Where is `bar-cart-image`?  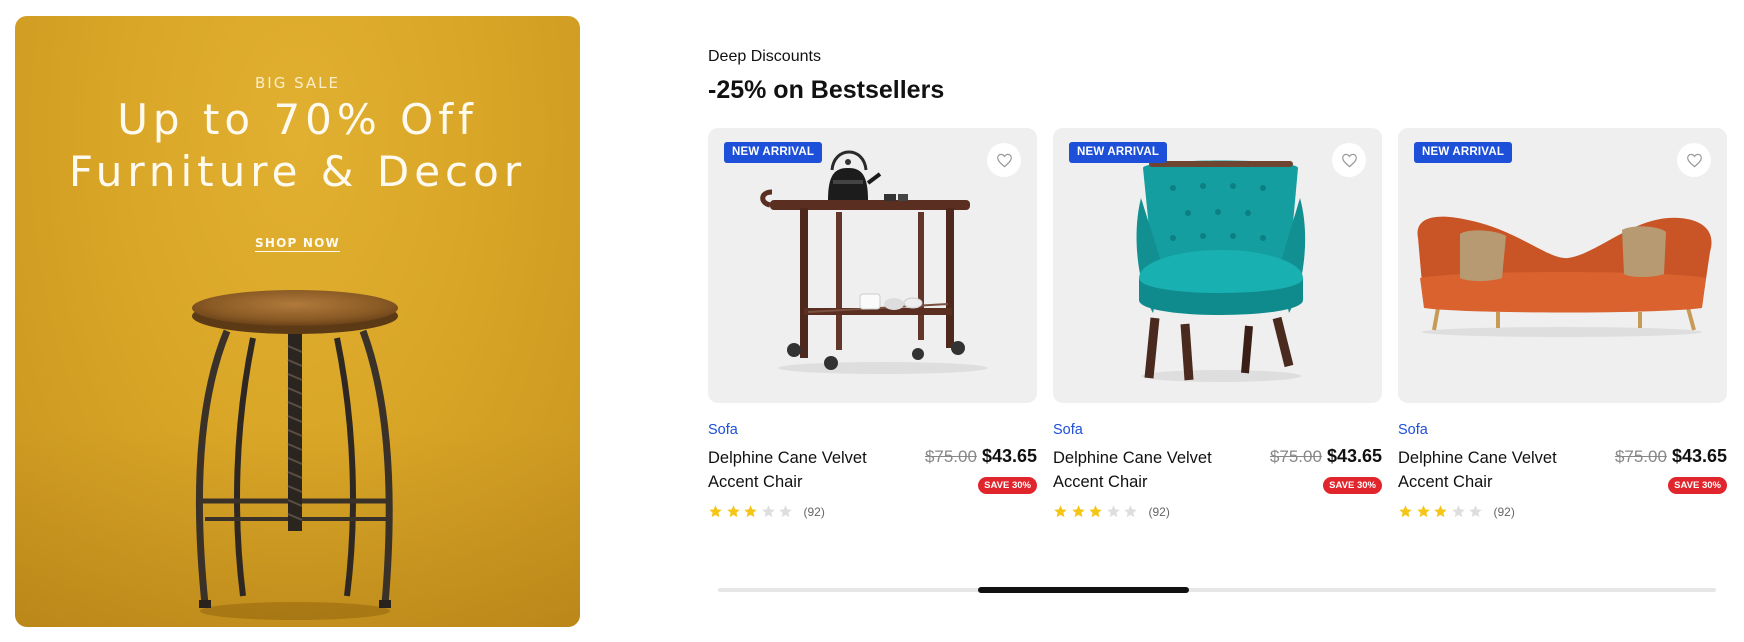 bar-cart-image is located at coordinates (874, 262).